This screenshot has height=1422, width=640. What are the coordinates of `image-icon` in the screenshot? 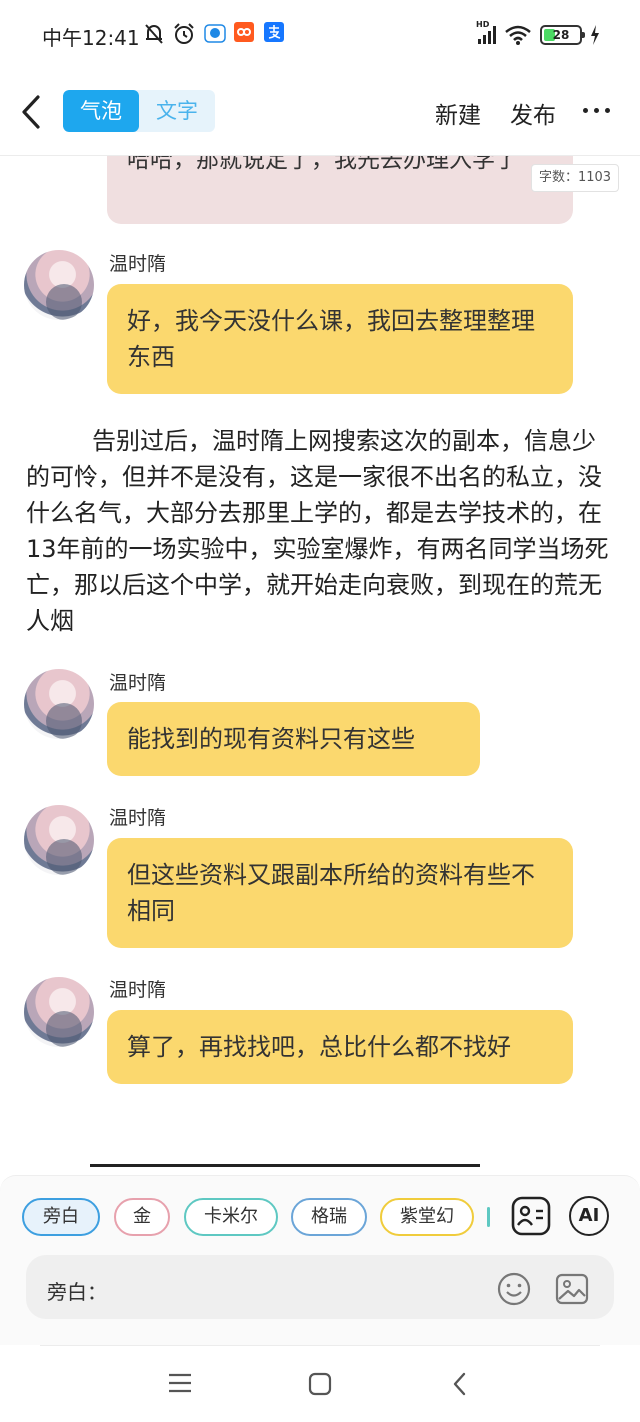 It's located at (572, 1289).